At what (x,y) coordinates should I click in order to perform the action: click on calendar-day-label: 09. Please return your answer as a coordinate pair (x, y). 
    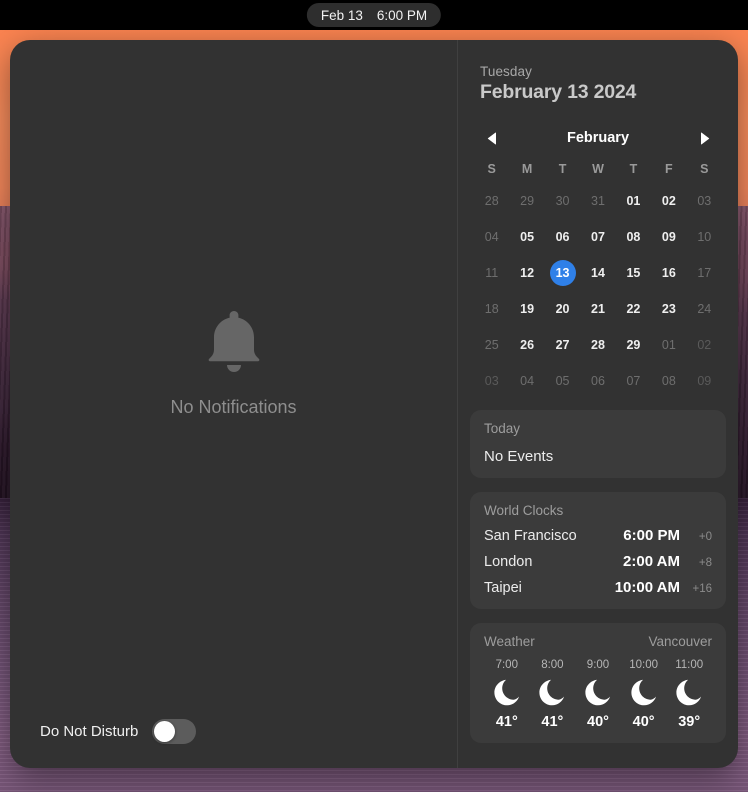
    Looking at the image, I should click on (668, 237).